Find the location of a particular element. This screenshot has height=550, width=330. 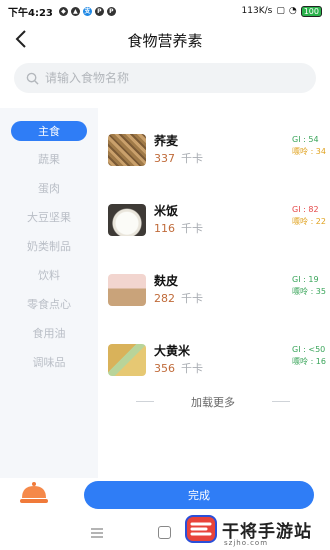

battery-icon: 100 is located at coordinates (311, 11).